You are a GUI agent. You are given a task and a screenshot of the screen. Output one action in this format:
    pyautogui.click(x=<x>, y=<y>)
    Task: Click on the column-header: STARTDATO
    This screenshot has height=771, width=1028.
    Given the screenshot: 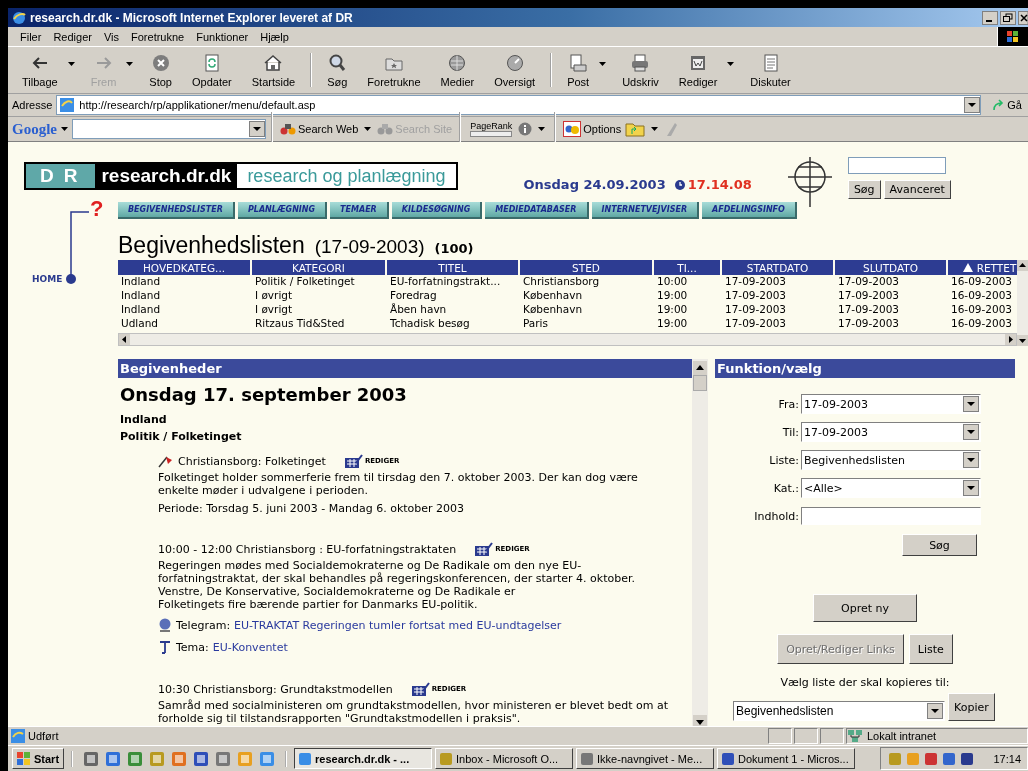 What is the action you would take?
    pyautogui.click(x=777, y=267)
    